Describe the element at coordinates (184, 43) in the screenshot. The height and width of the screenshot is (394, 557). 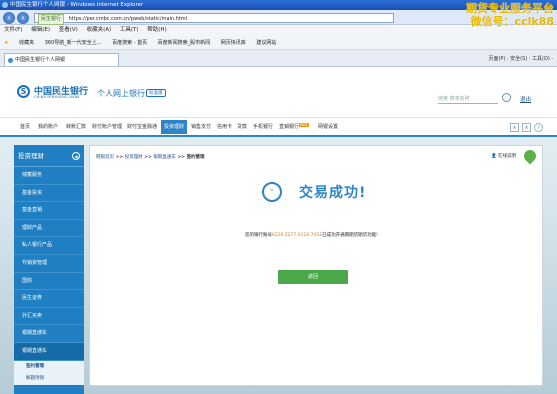
I see `fav-item: 百度新闻搜索_股市新闻` at that location.